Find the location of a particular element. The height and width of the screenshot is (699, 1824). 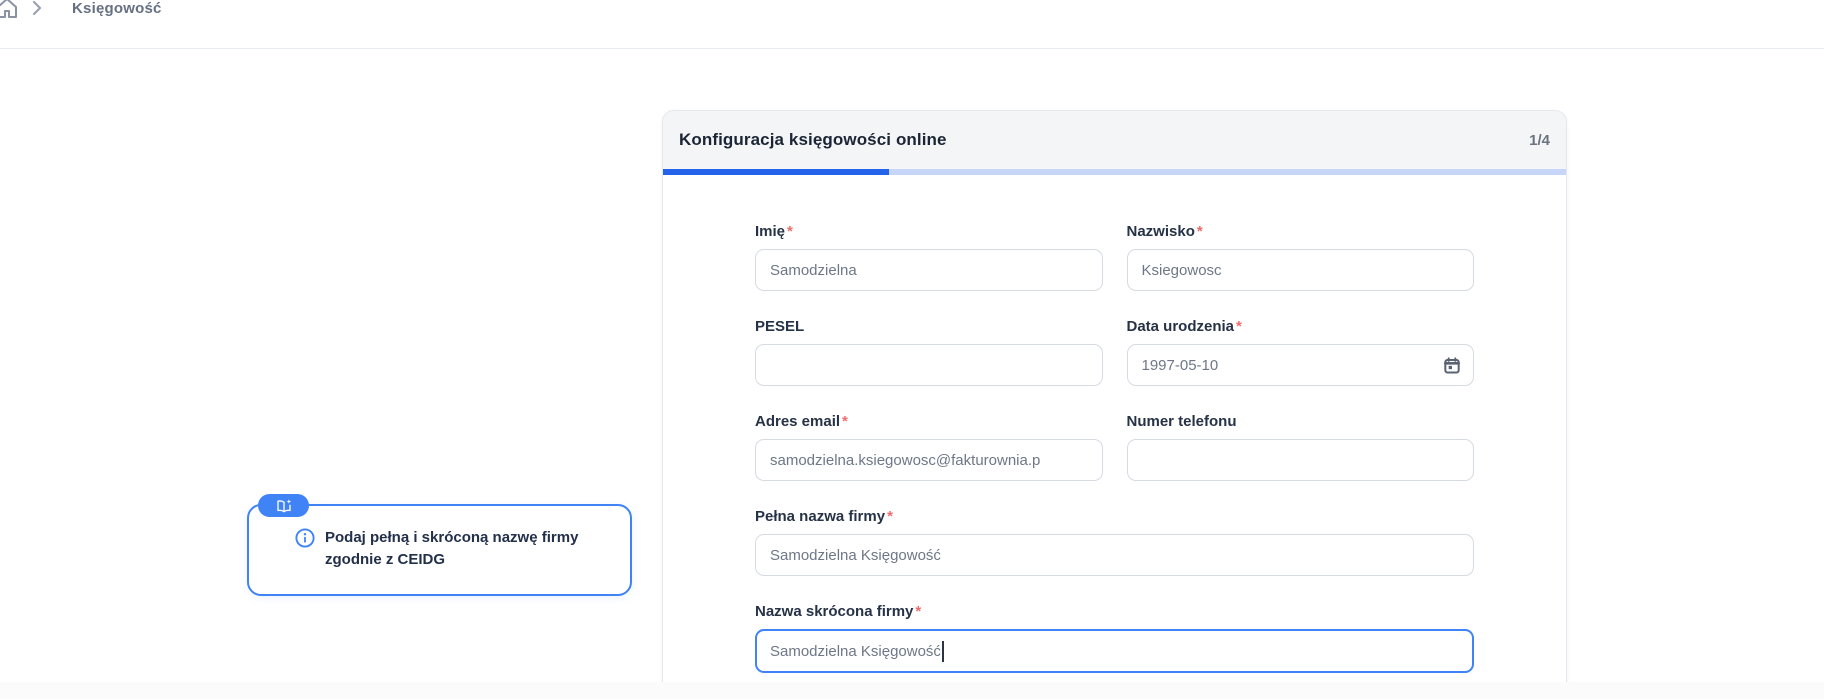

chevron-right-icon is located at coordinates (37, 10).